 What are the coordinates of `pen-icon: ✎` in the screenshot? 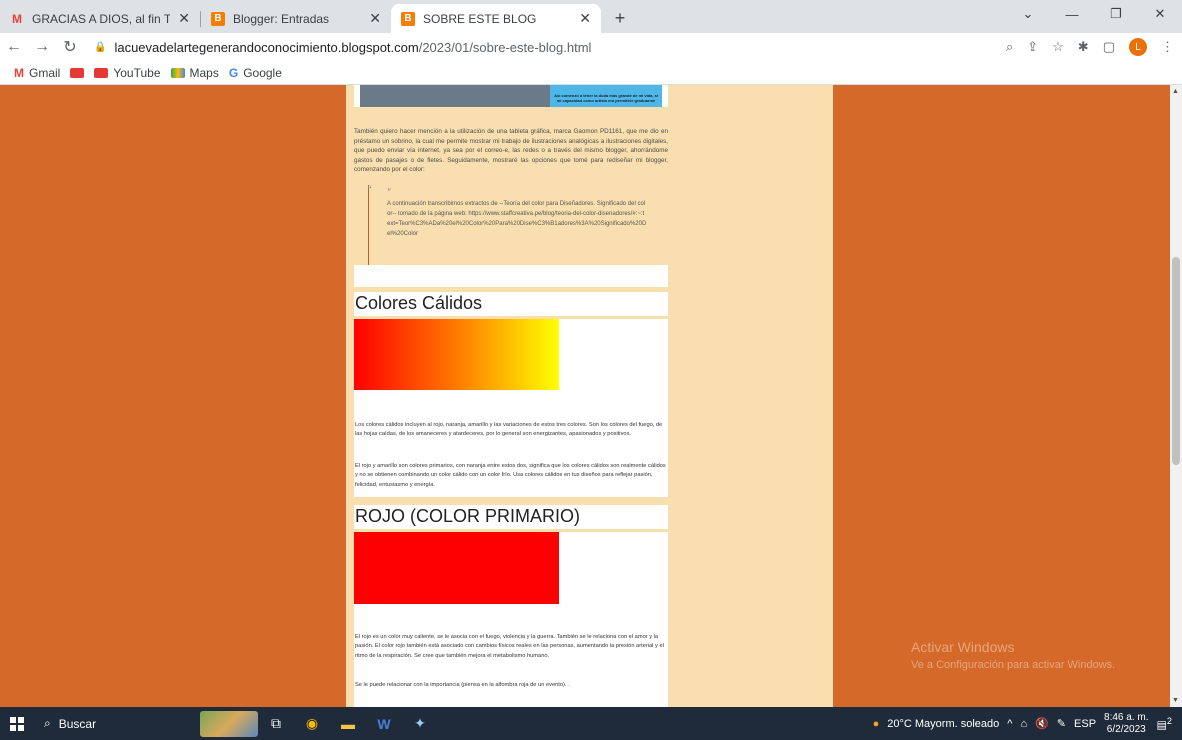 It's located at (1061, 723).